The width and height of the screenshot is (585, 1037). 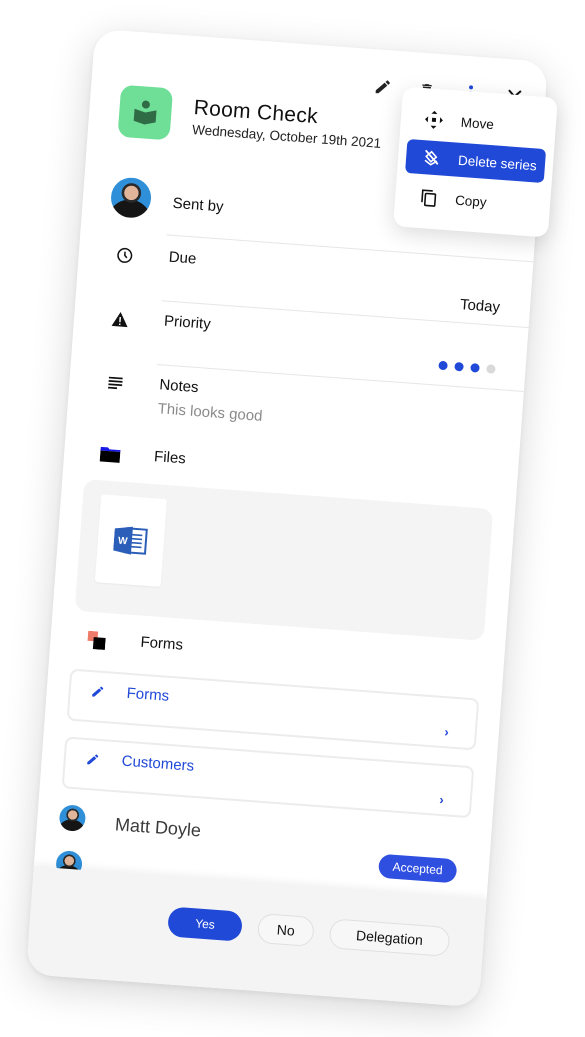 What do you see at coordinates (198, 205) in the screenshot?
I see `sent-by-label: Sent by` at bounding box center [198, 205].